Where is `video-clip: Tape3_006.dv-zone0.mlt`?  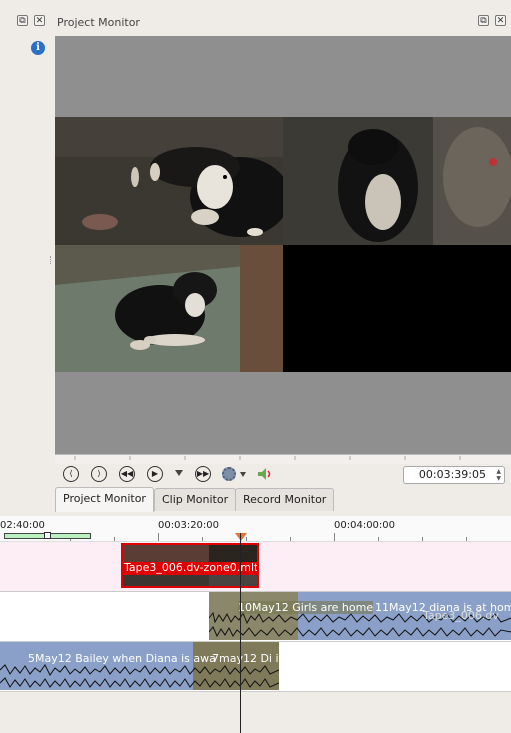
video-clip: Tape3_006.dv-zone0.mlt is located at coordinates (190, 565).